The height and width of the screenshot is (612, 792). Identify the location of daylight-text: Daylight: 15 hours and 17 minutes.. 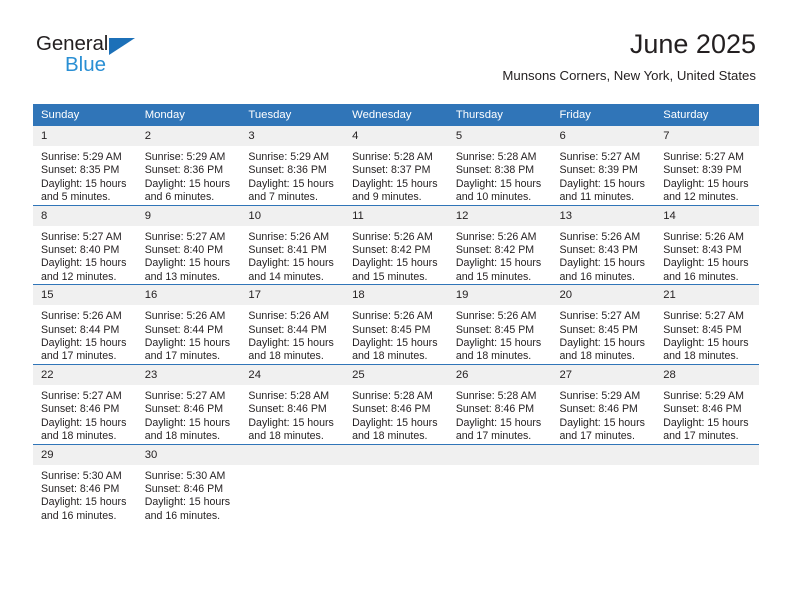
(706, 429).